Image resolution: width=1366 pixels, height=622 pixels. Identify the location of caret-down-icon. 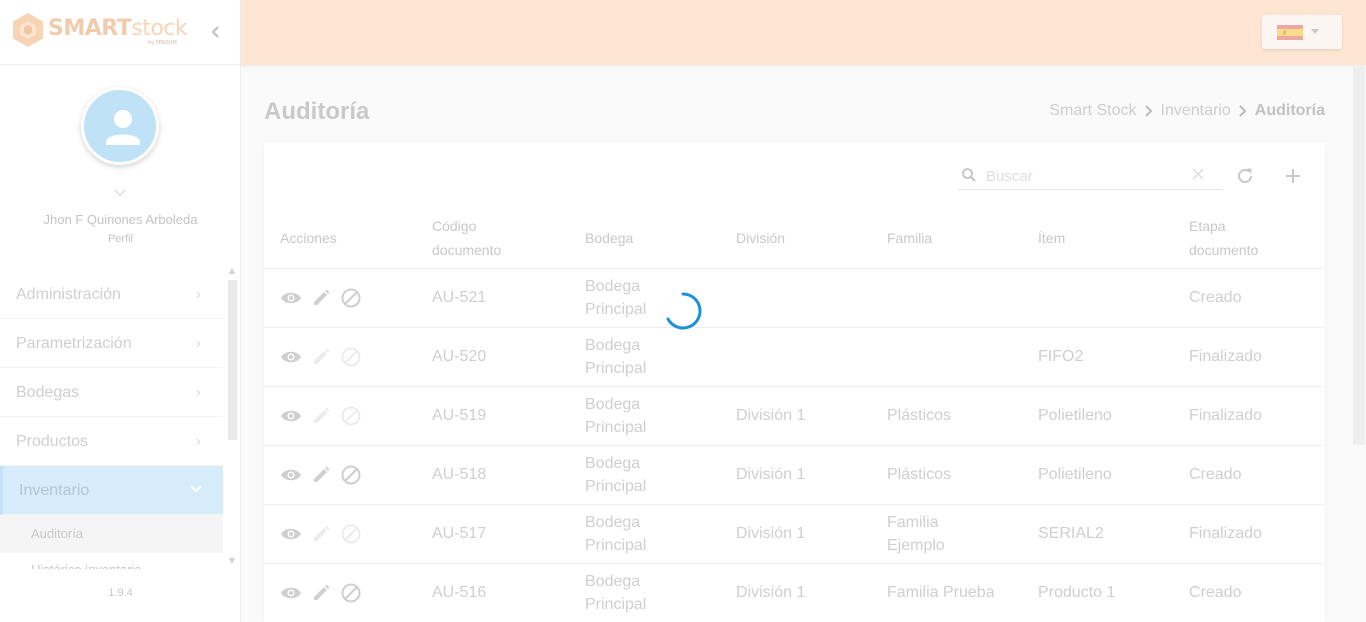
(1315, 31).